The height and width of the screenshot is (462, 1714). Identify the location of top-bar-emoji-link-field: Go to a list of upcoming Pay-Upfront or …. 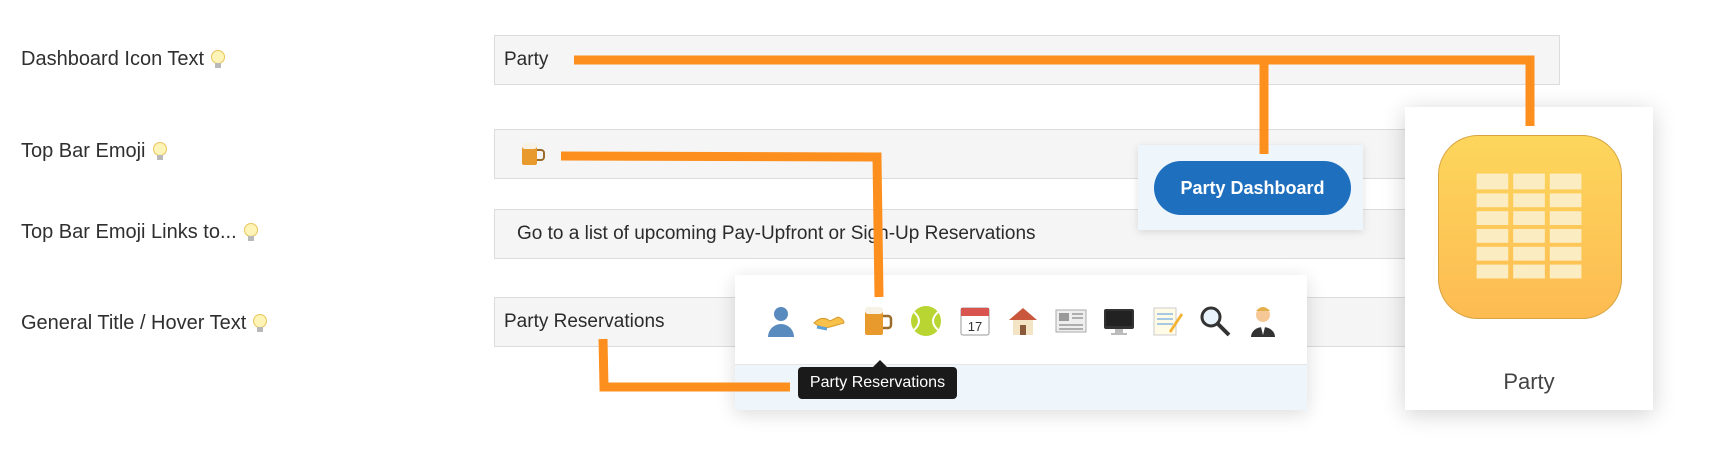
(1027, 234).